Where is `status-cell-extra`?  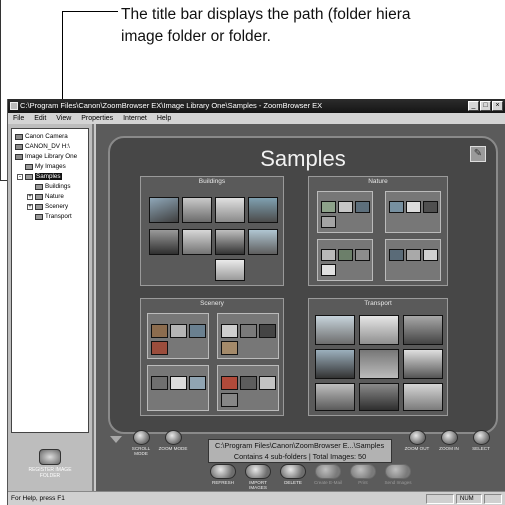 status-cell-extra is located at coordinates (493, 499).